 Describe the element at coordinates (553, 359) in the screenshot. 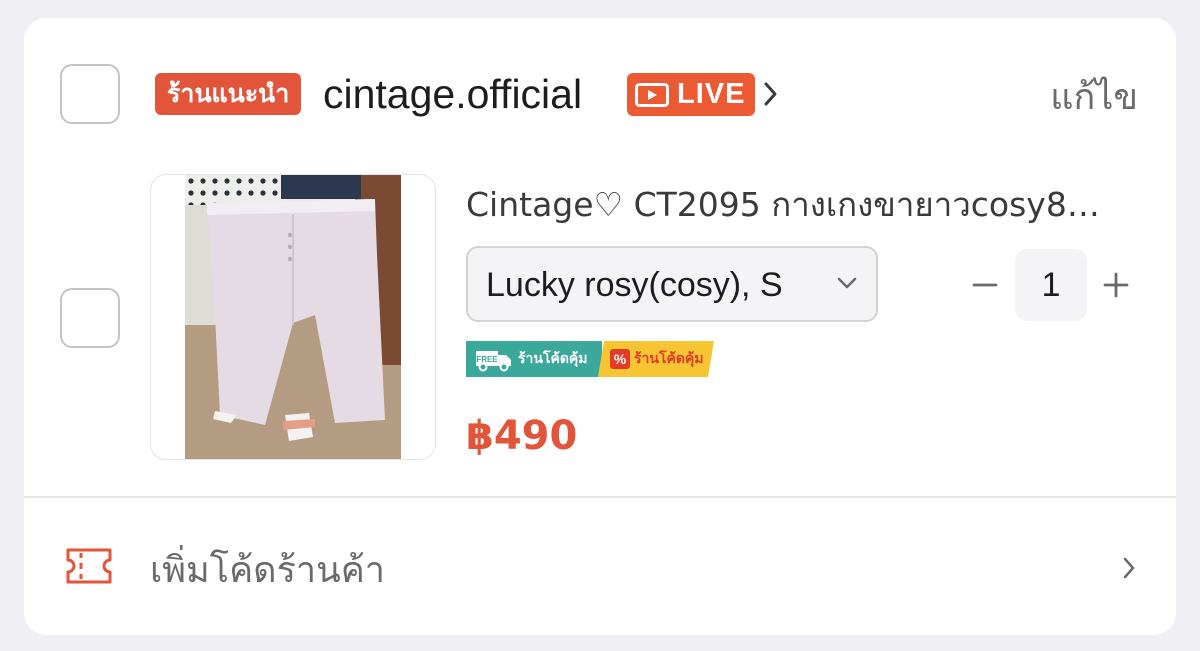

I see `free-shipping-label: ร้านโค้ดคุ้ม` at that location.